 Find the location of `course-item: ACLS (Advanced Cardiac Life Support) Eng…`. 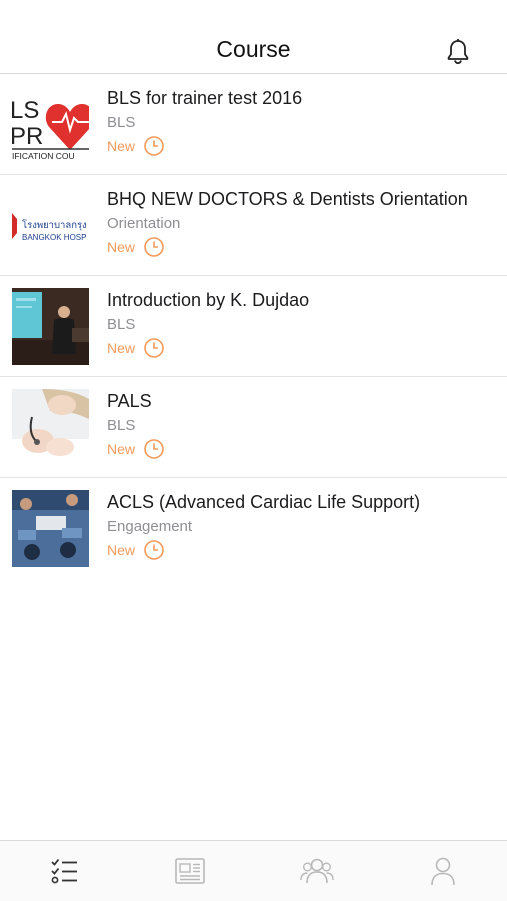

course-item: ACLS (Advanced Cardiac Life Support) Eng… is located at coordinates (253, 528).